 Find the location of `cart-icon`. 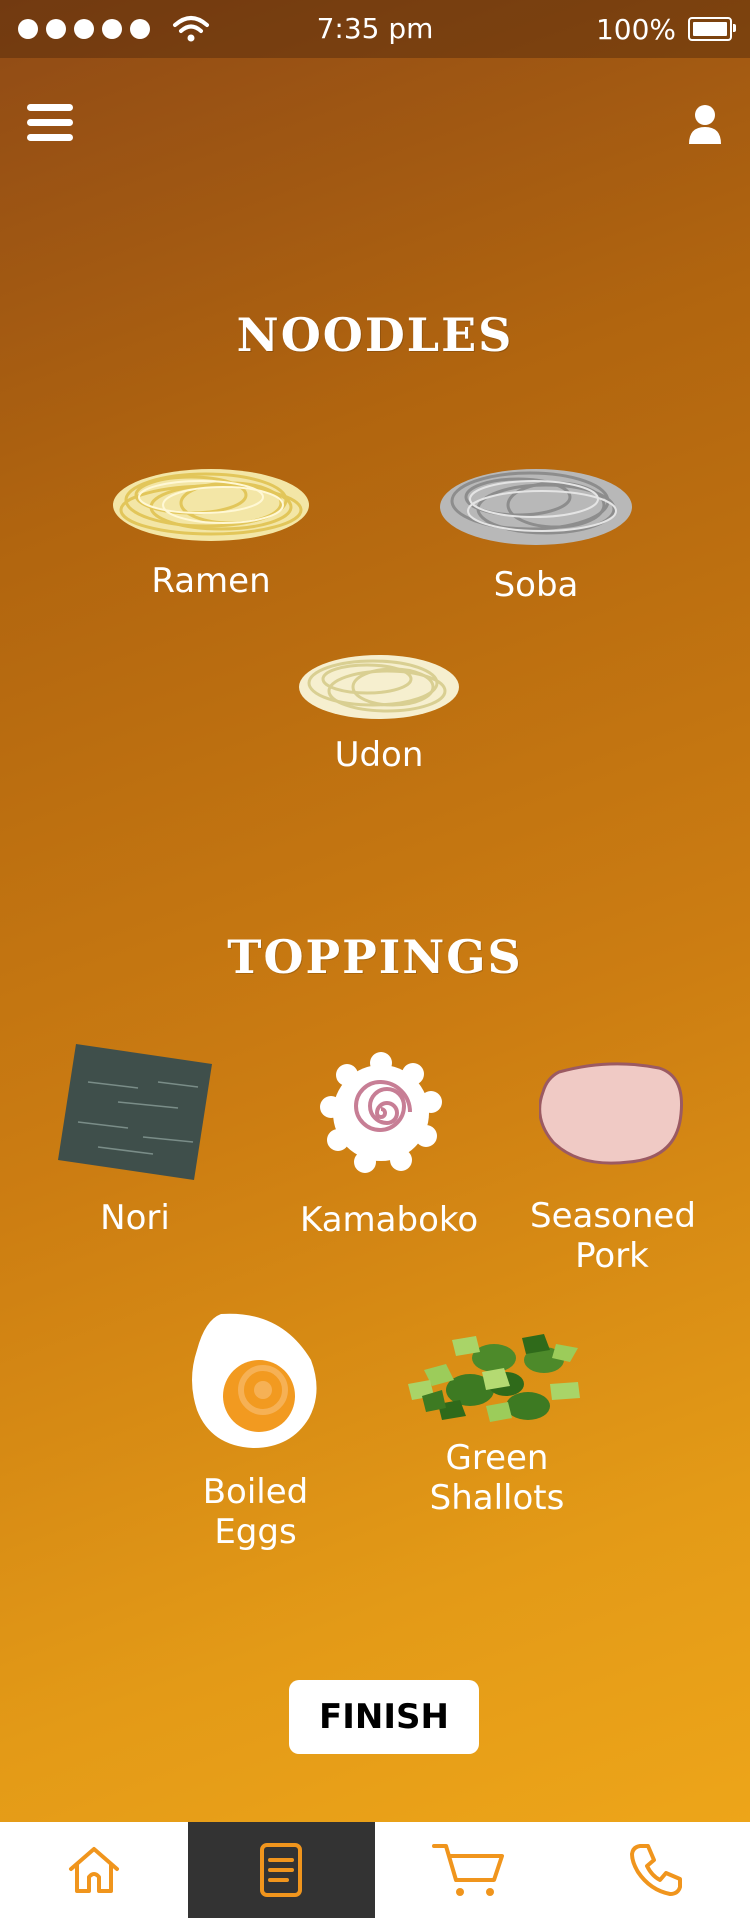

cart-icon is located at coordinates (467, 1870).